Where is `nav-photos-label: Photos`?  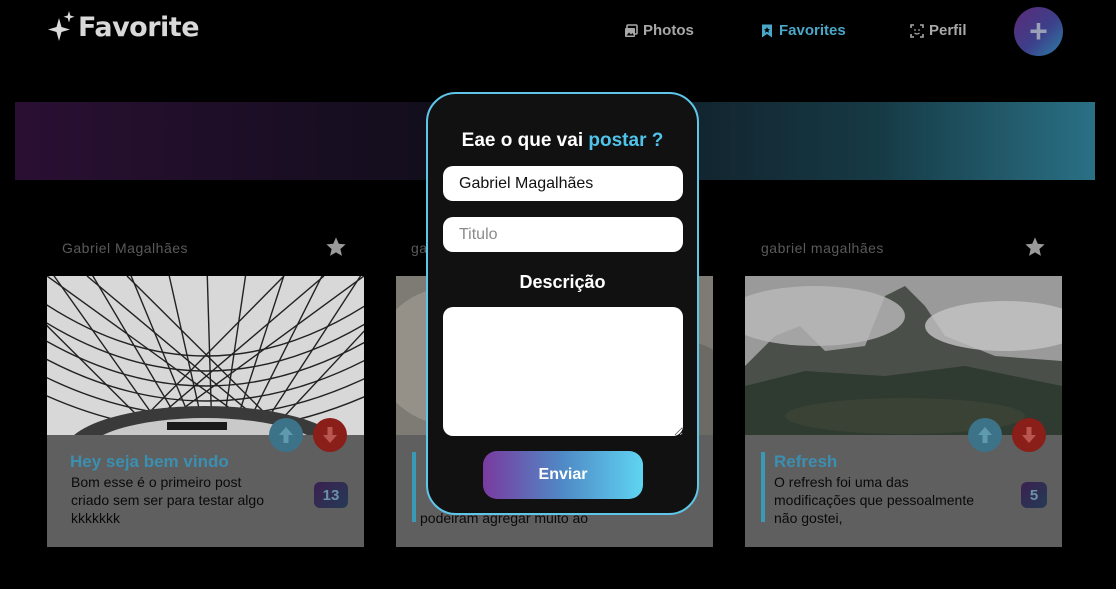
nav-photos-label: Photos is located at coordinates (668, 30).